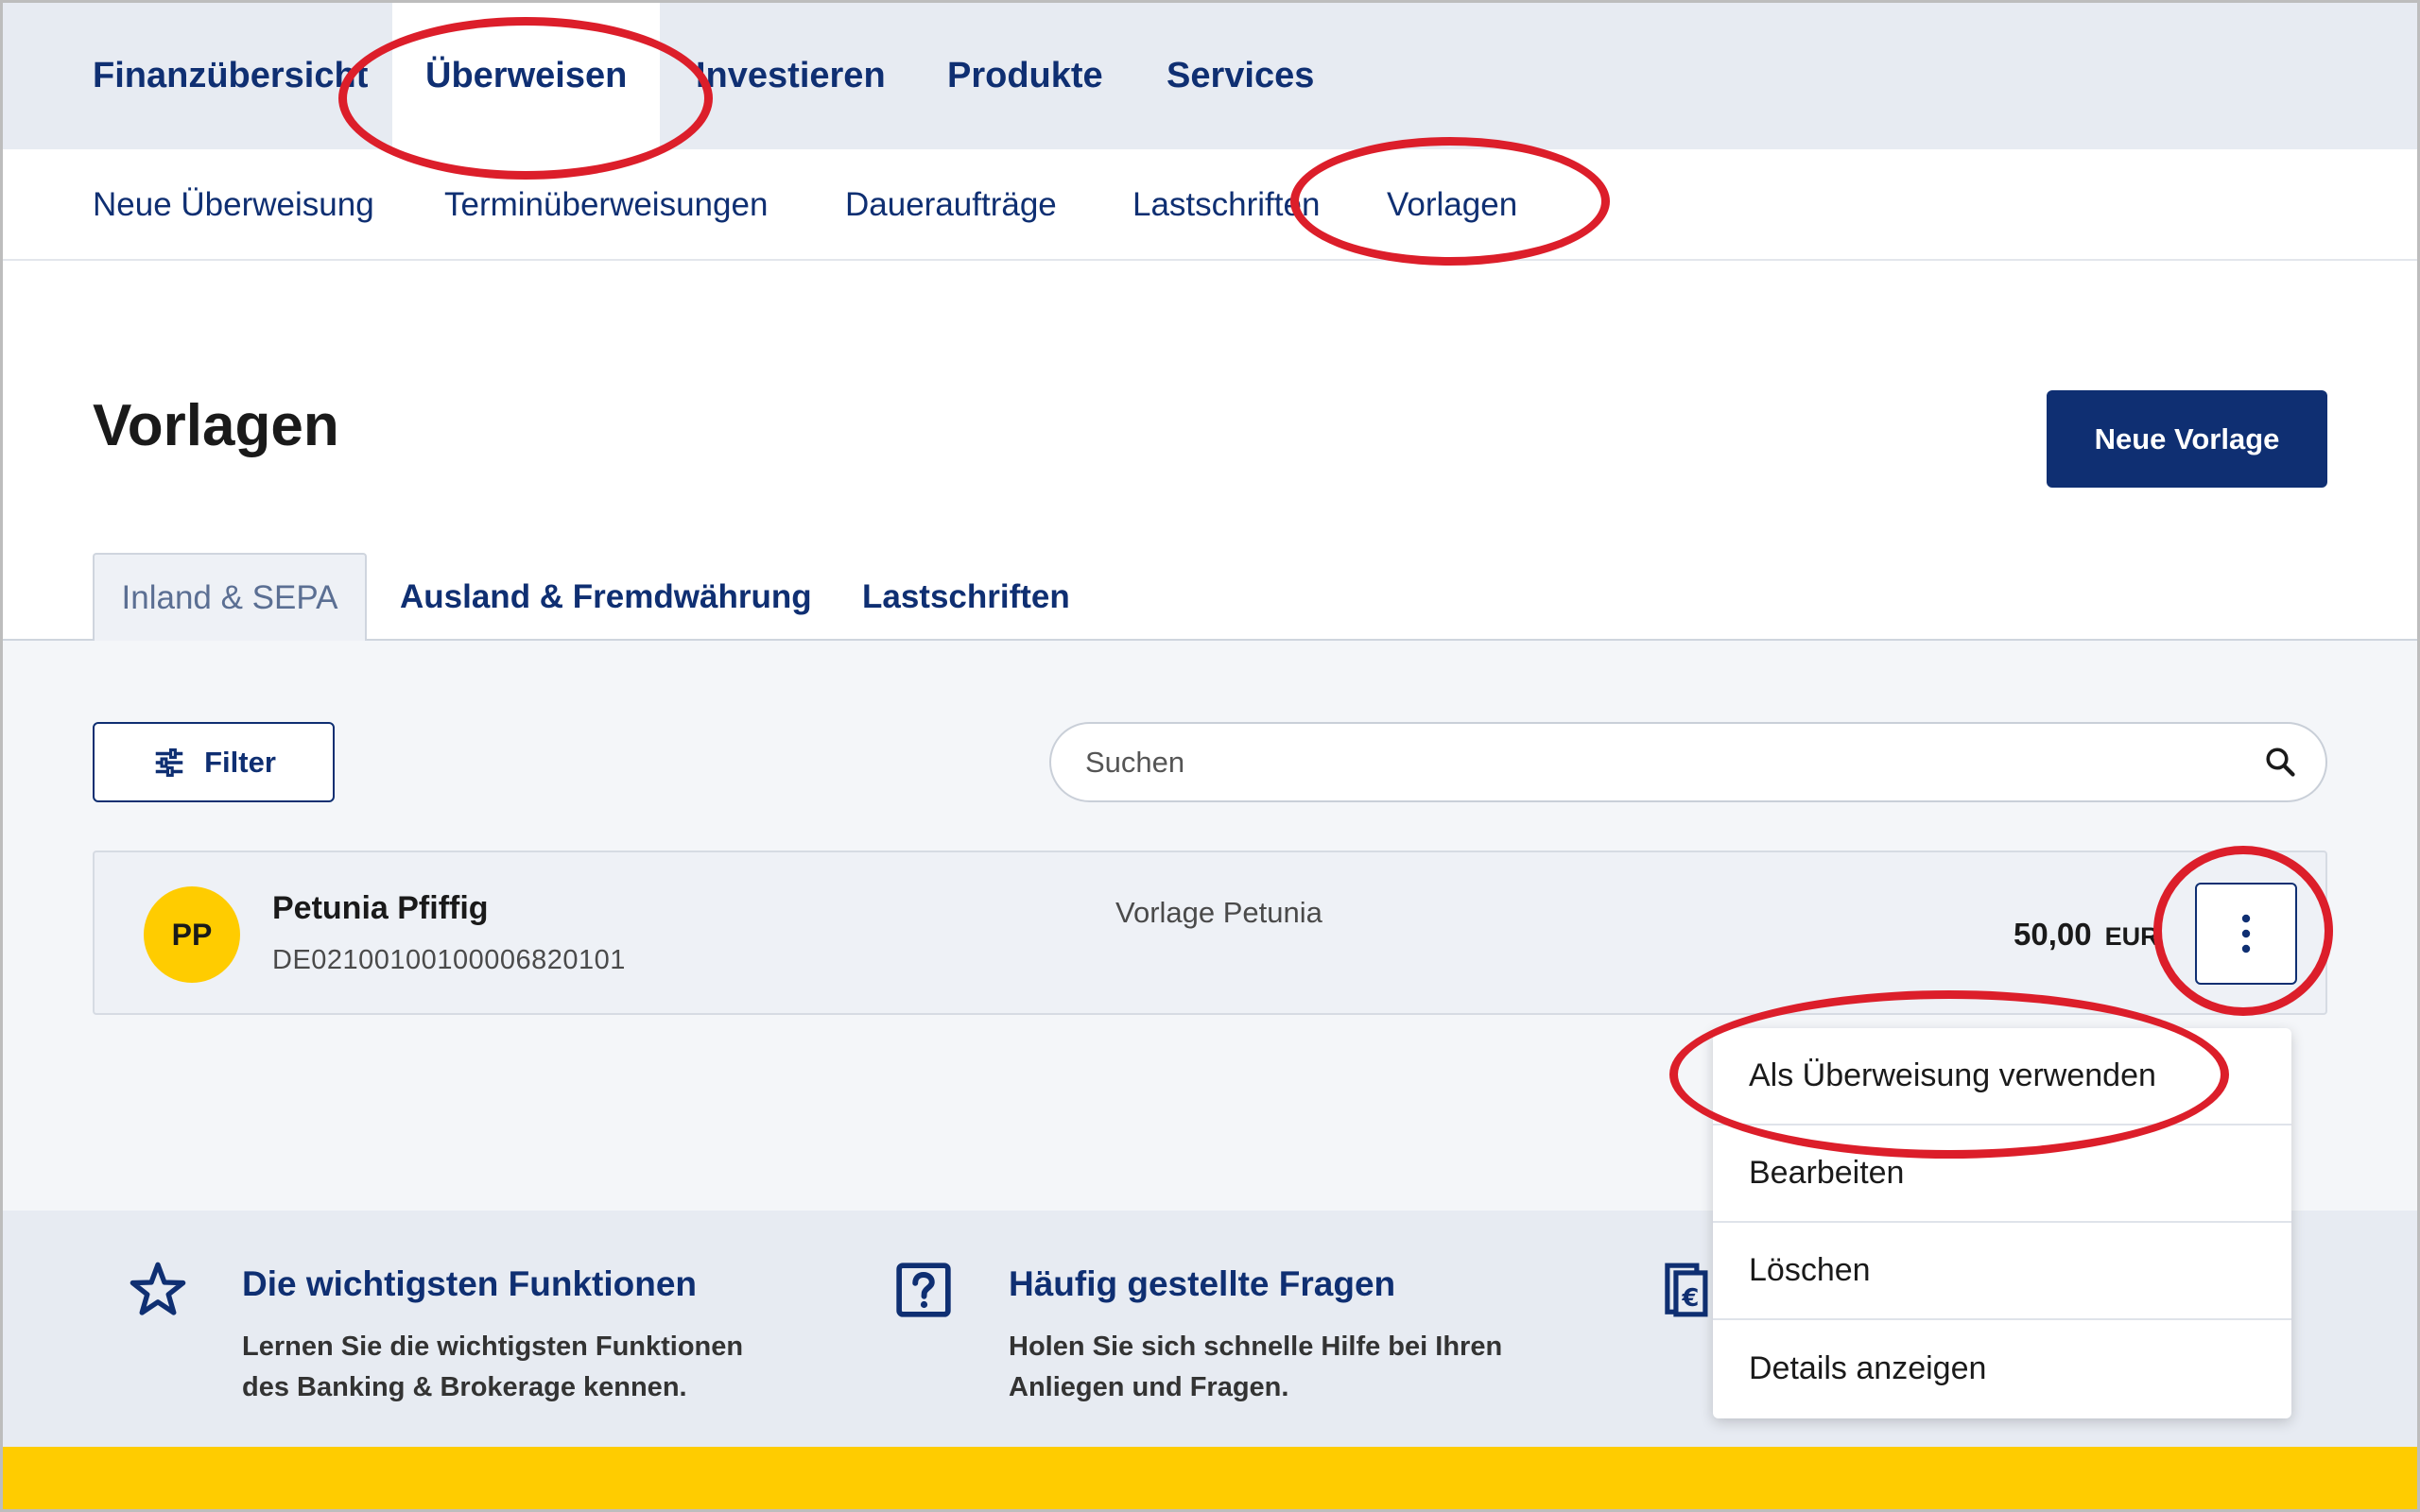  I want to click on functions-text-line1: Lernen Sie die wichtigsten Funktionen, so click(493, 1347).